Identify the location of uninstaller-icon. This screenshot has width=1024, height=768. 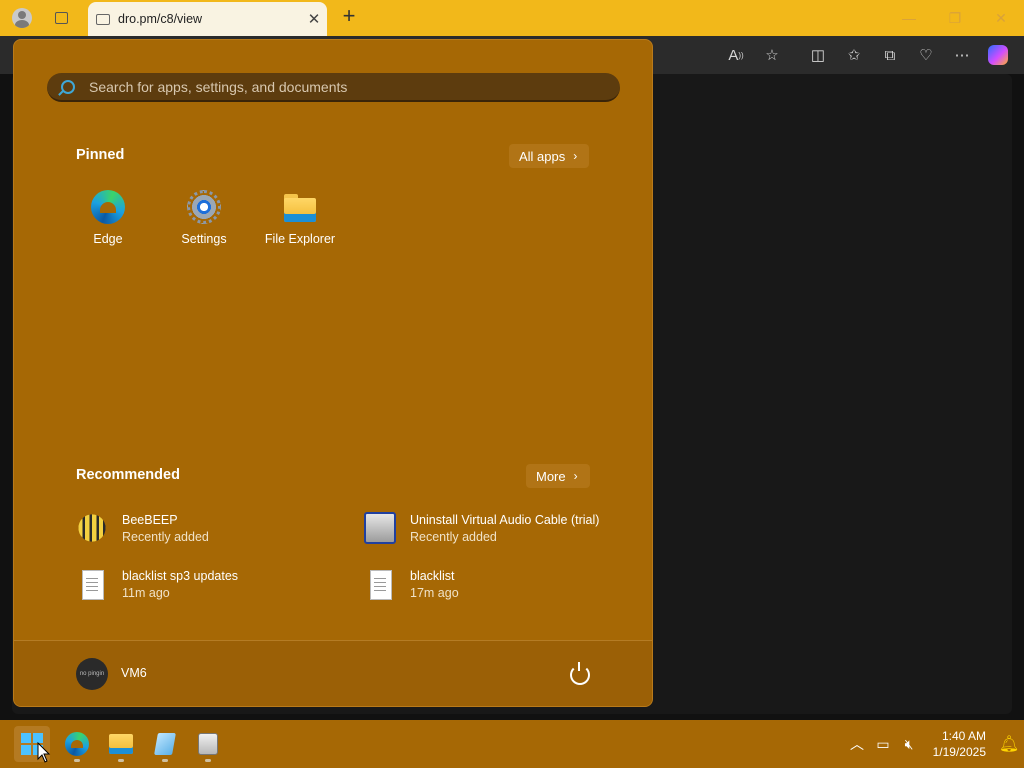
(380, 528).